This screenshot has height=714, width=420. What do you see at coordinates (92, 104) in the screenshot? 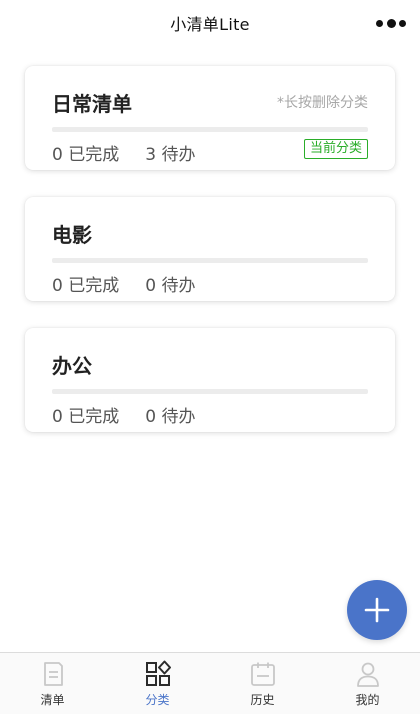
I see `category-name: 日常清单` at bounding box center [92, 104].